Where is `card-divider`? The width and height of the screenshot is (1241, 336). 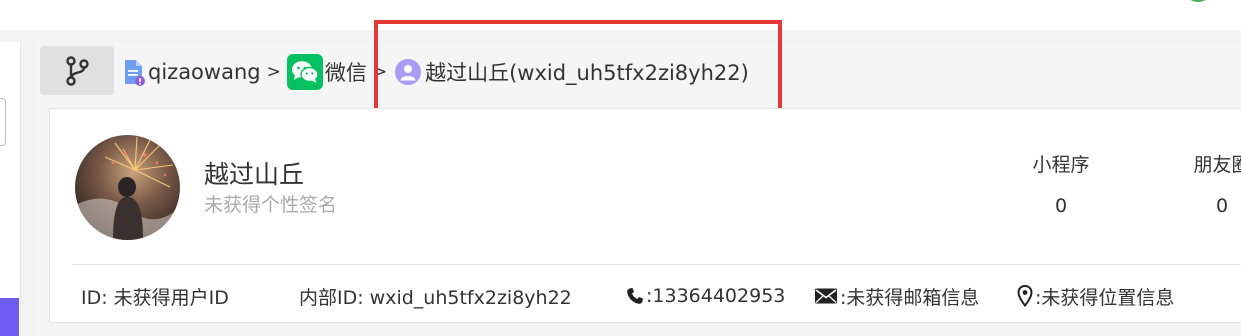 card-divider is located at coordinates (656, 264).